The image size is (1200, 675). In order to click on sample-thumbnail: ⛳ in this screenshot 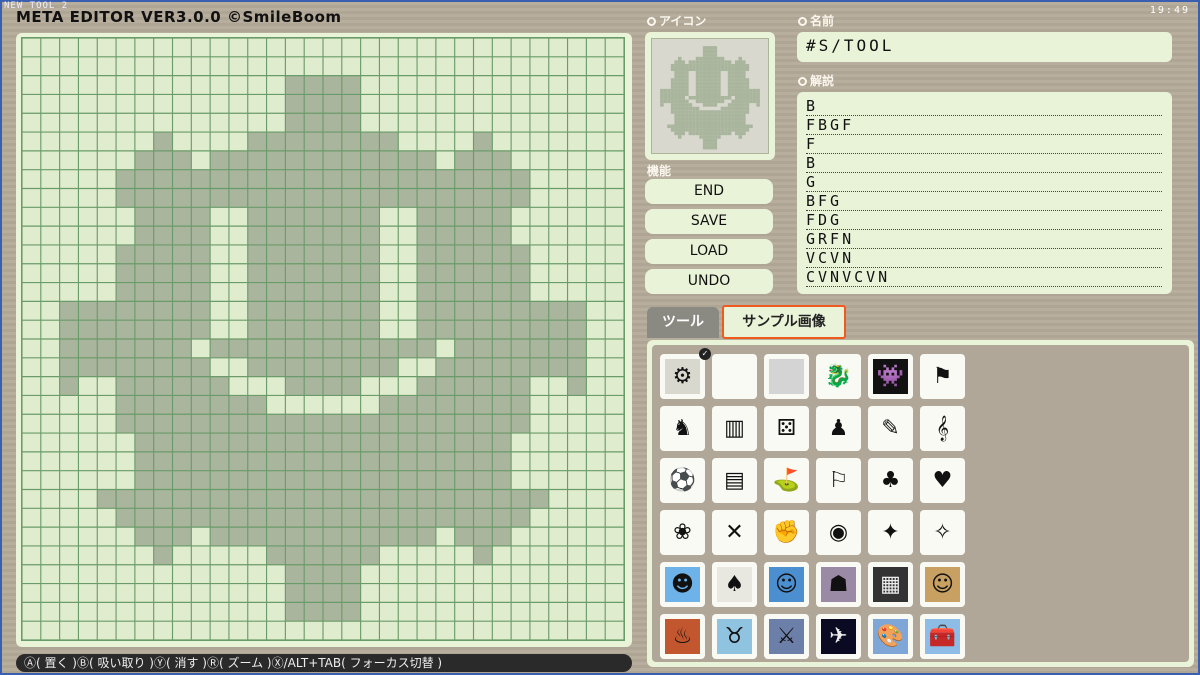, I will do `click(786, 480)`.